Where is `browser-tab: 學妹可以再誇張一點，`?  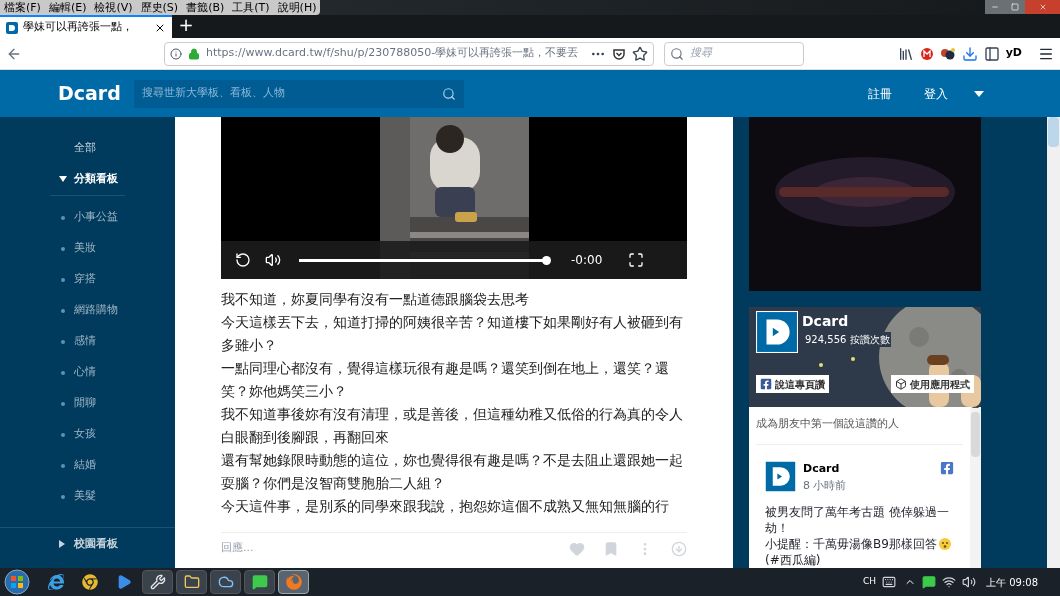 browser-tab: 學妹可以再誇張一點， is located at coordinates (86, 26).